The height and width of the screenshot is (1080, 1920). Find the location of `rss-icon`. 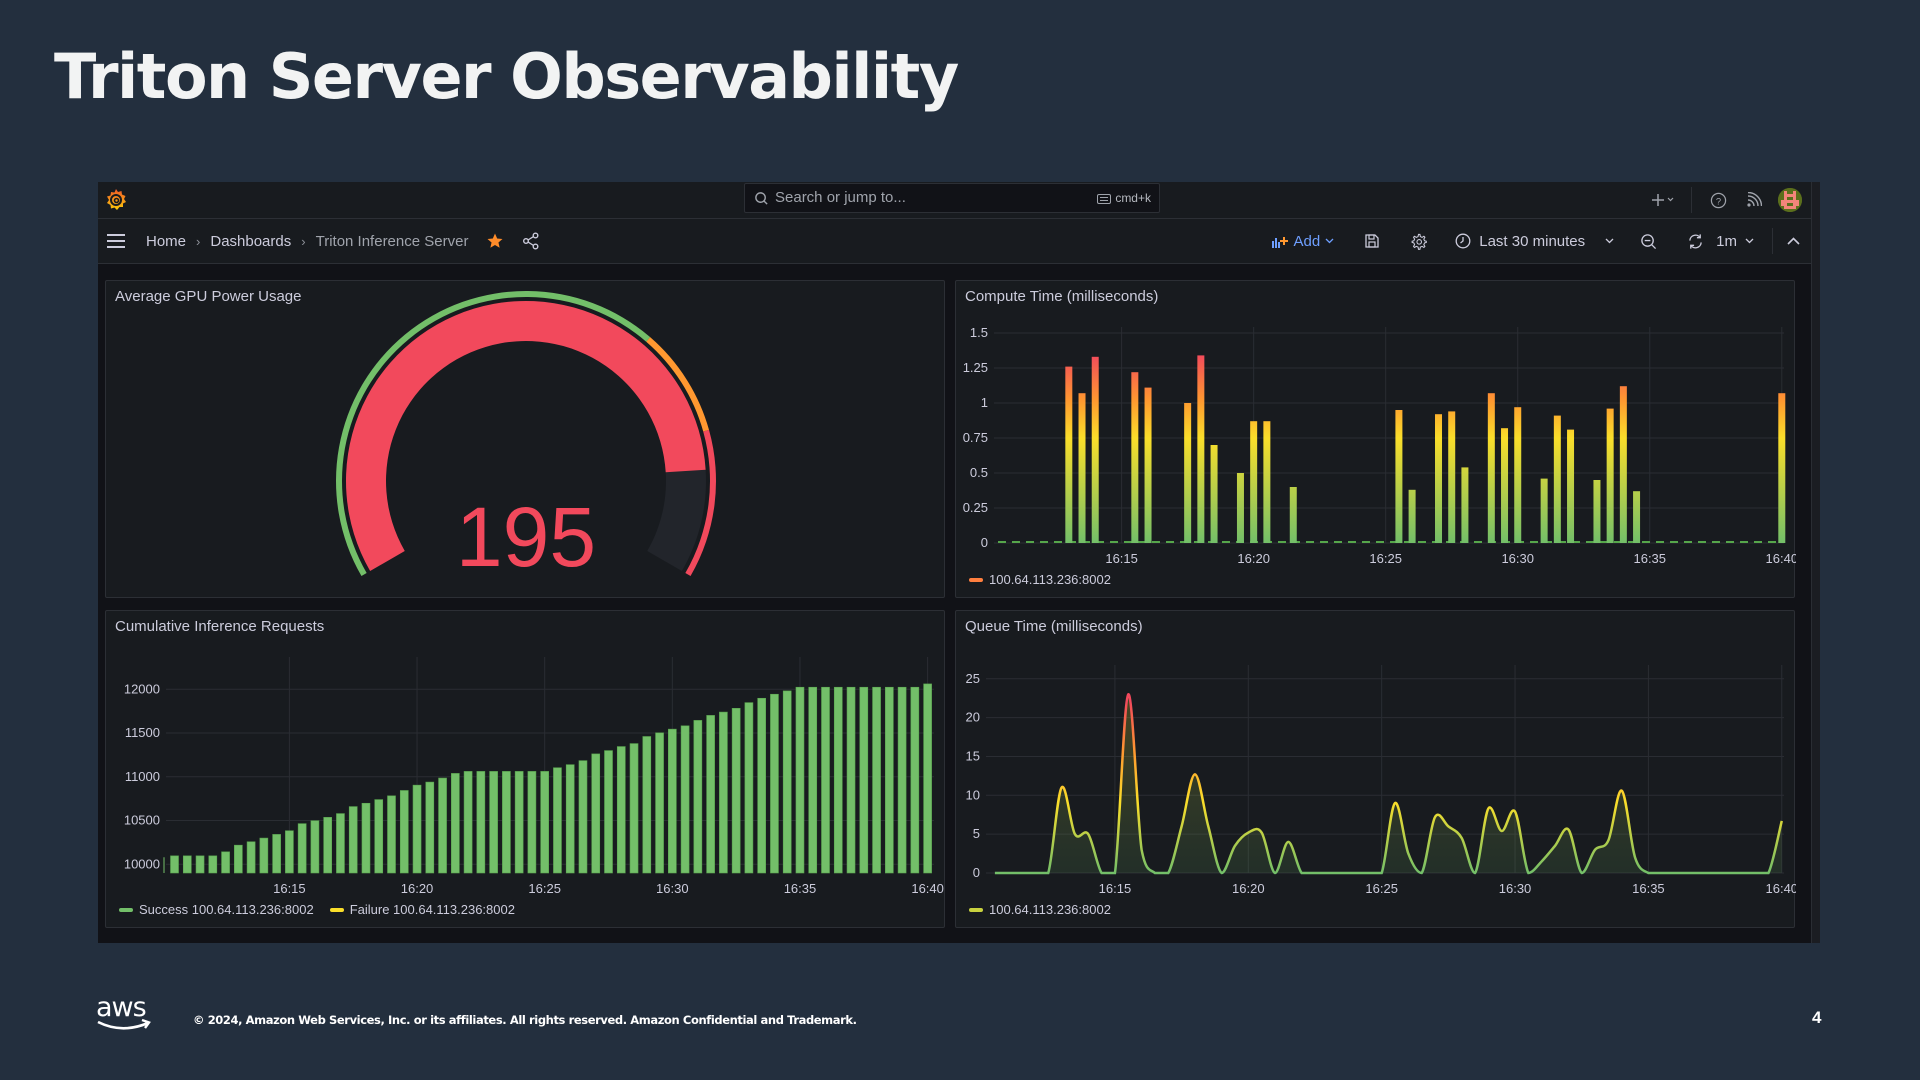

rss-icon is located at coordinates (1754, 200).